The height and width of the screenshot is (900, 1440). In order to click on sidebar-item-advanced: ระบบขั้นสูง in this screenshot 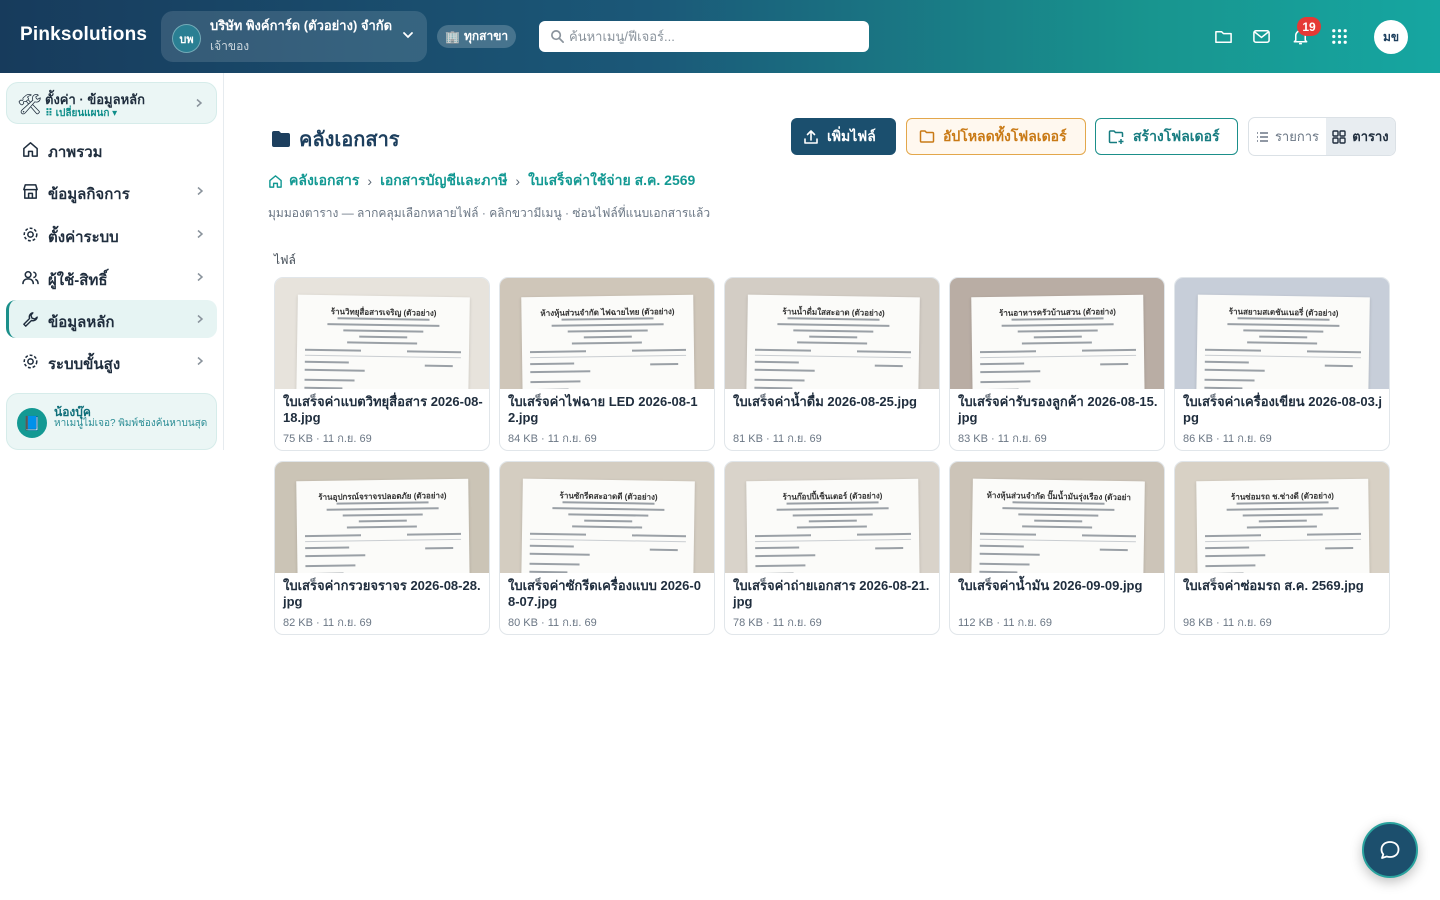, I will do `click(111, 361)`.